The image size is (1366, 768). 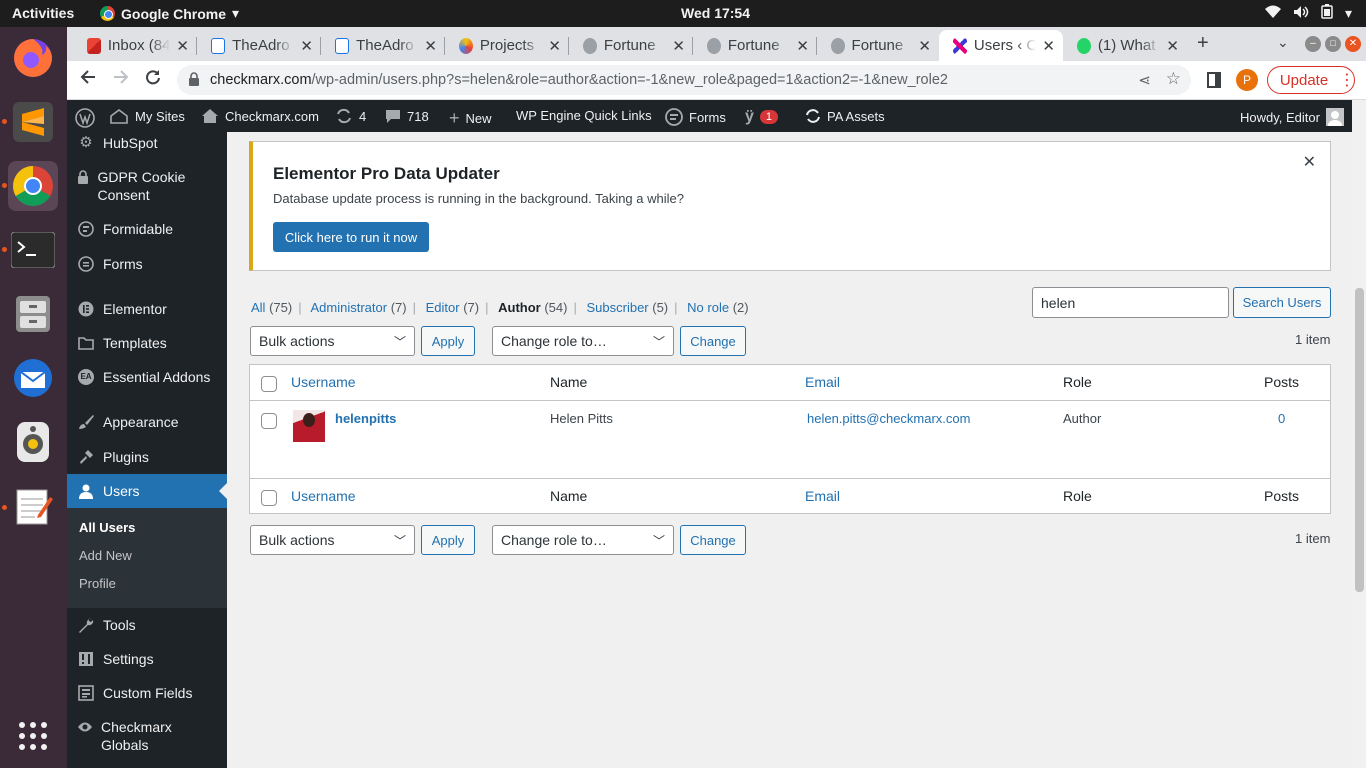 I want to click on bookmark-star-icon: ☆, so click(x=1173, y=79).